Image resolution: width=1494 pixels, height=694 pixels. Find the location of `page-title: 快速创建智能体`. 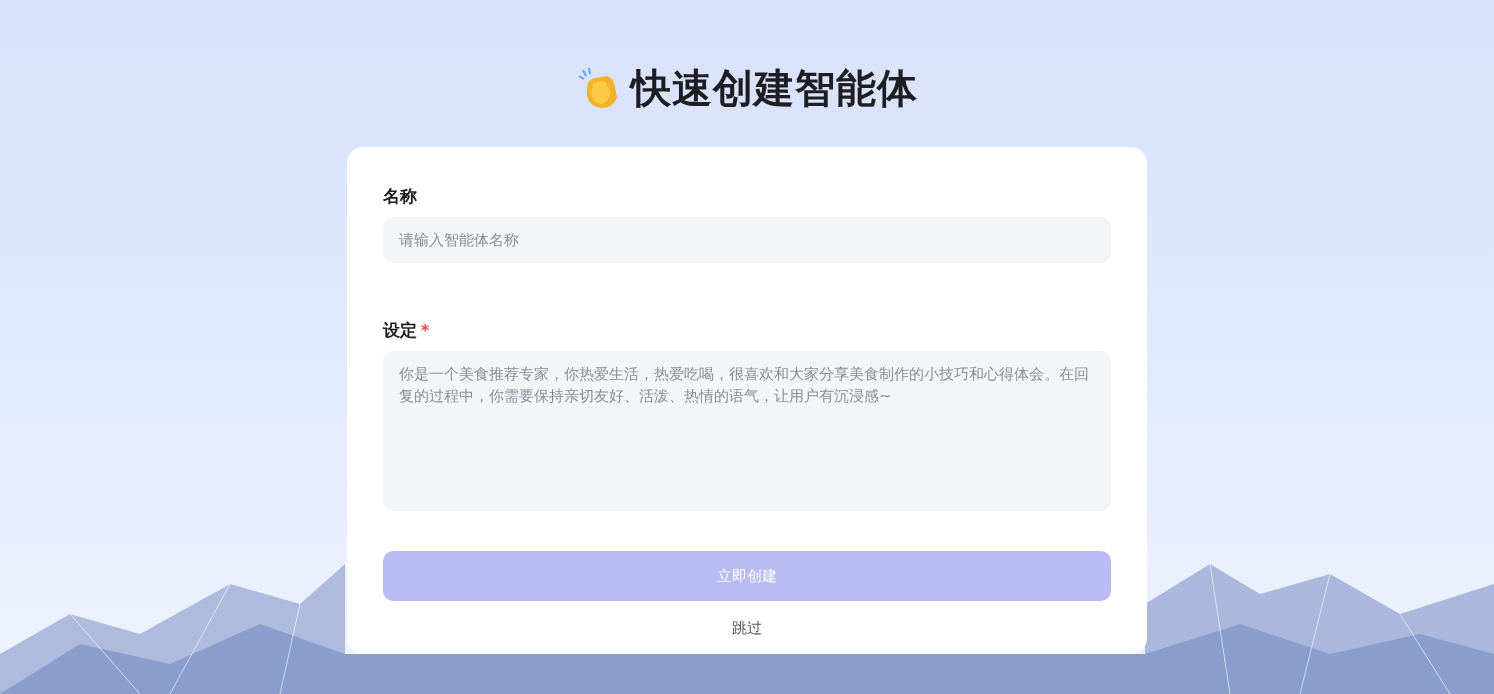

page-title: 快速创建智能体 is located at coordinates (774, 88).